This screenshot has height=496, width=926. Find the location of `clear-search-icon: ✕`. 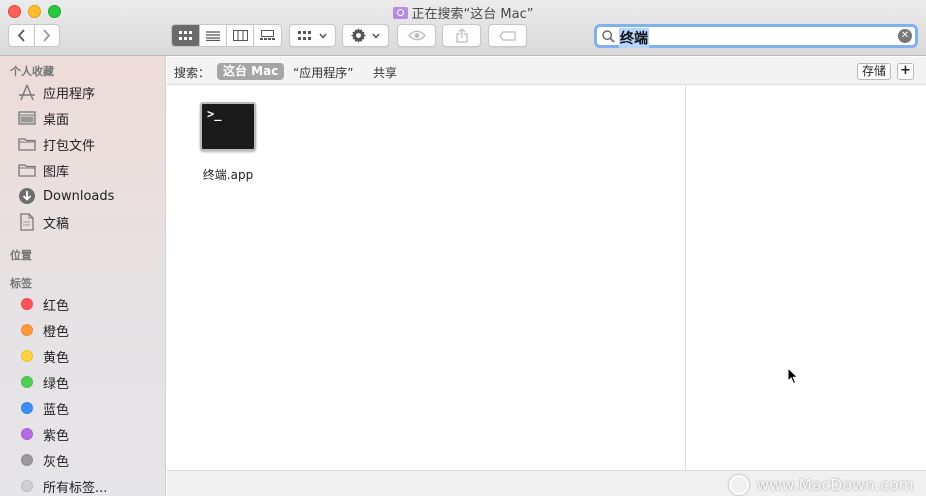

clear-search-icon: ✕ is located at coordinates (905, 36).